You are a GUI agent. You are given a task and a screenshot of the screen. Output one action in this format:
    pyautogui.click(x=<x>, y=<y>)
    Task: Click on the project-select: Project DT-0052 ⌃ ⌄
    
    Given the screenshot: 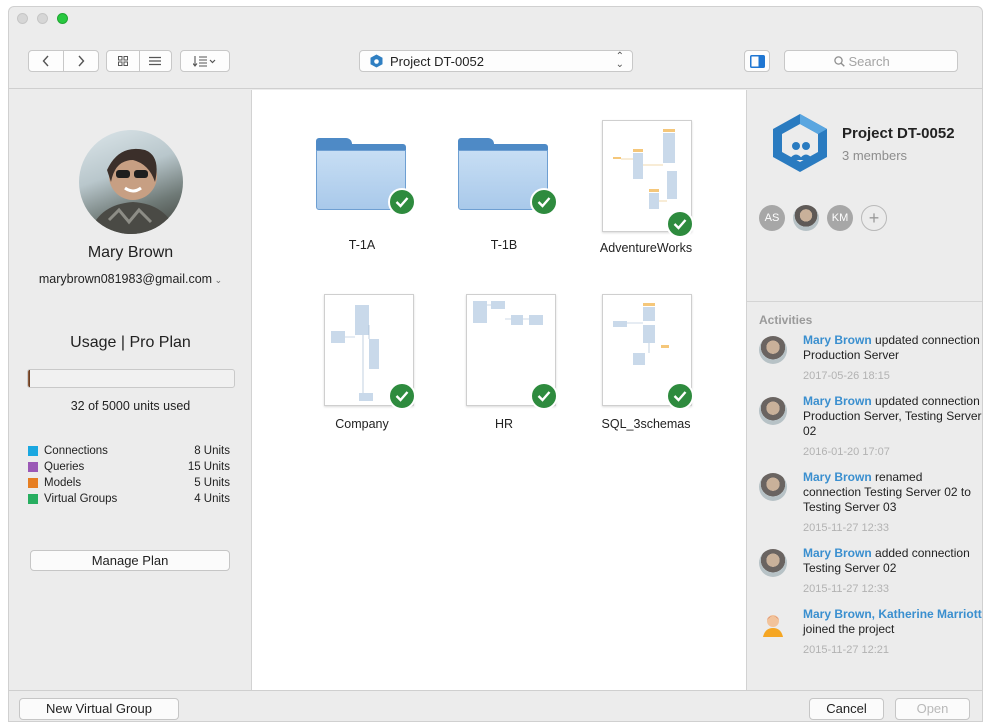 What is the action you would take?
    pyautogui.click(x=496, y=61)
    